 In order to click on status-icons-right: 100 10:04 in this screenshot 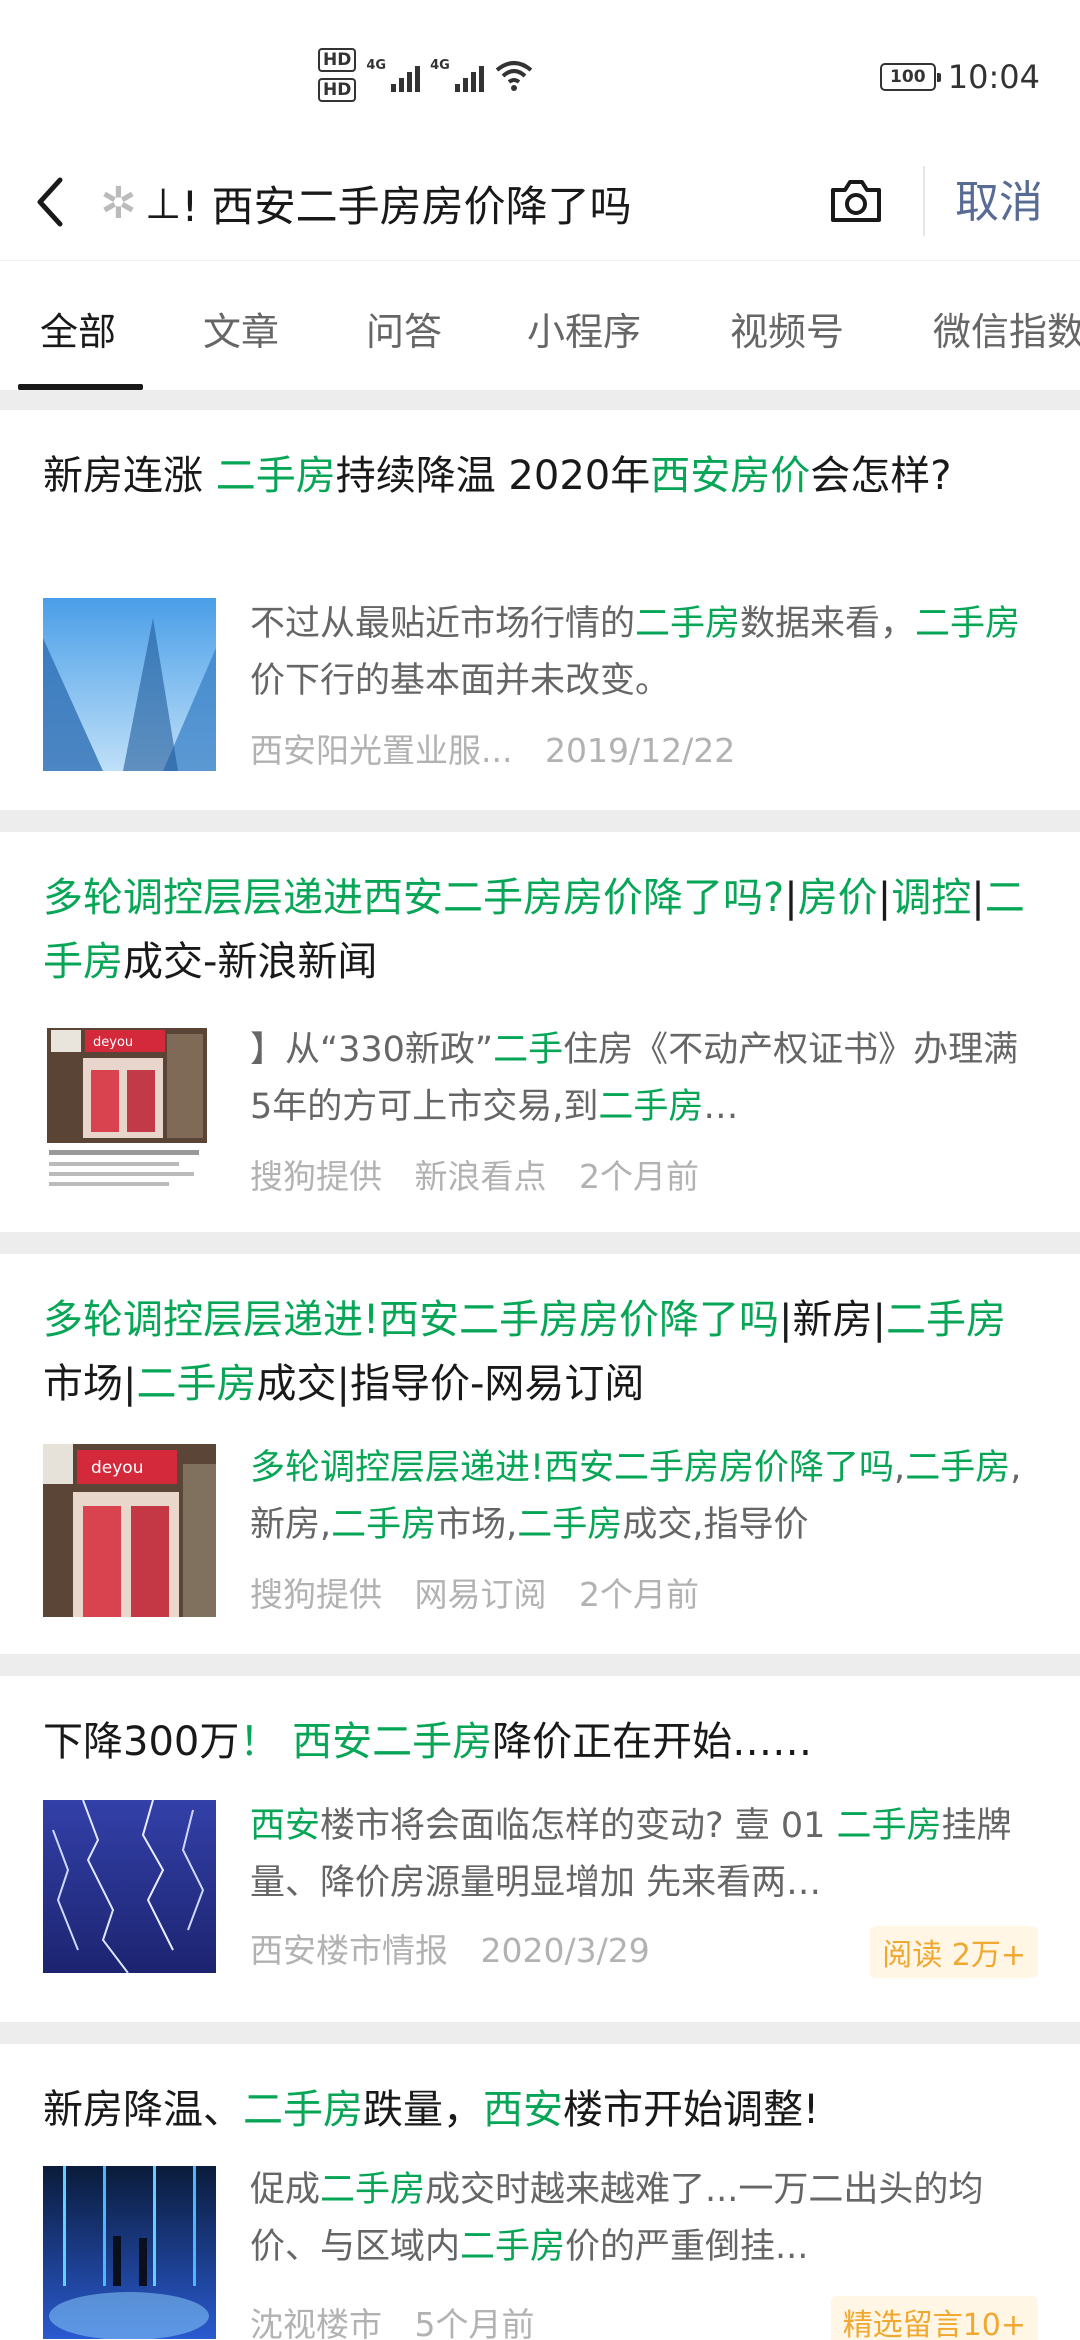, I will do `click(959, 77)`.